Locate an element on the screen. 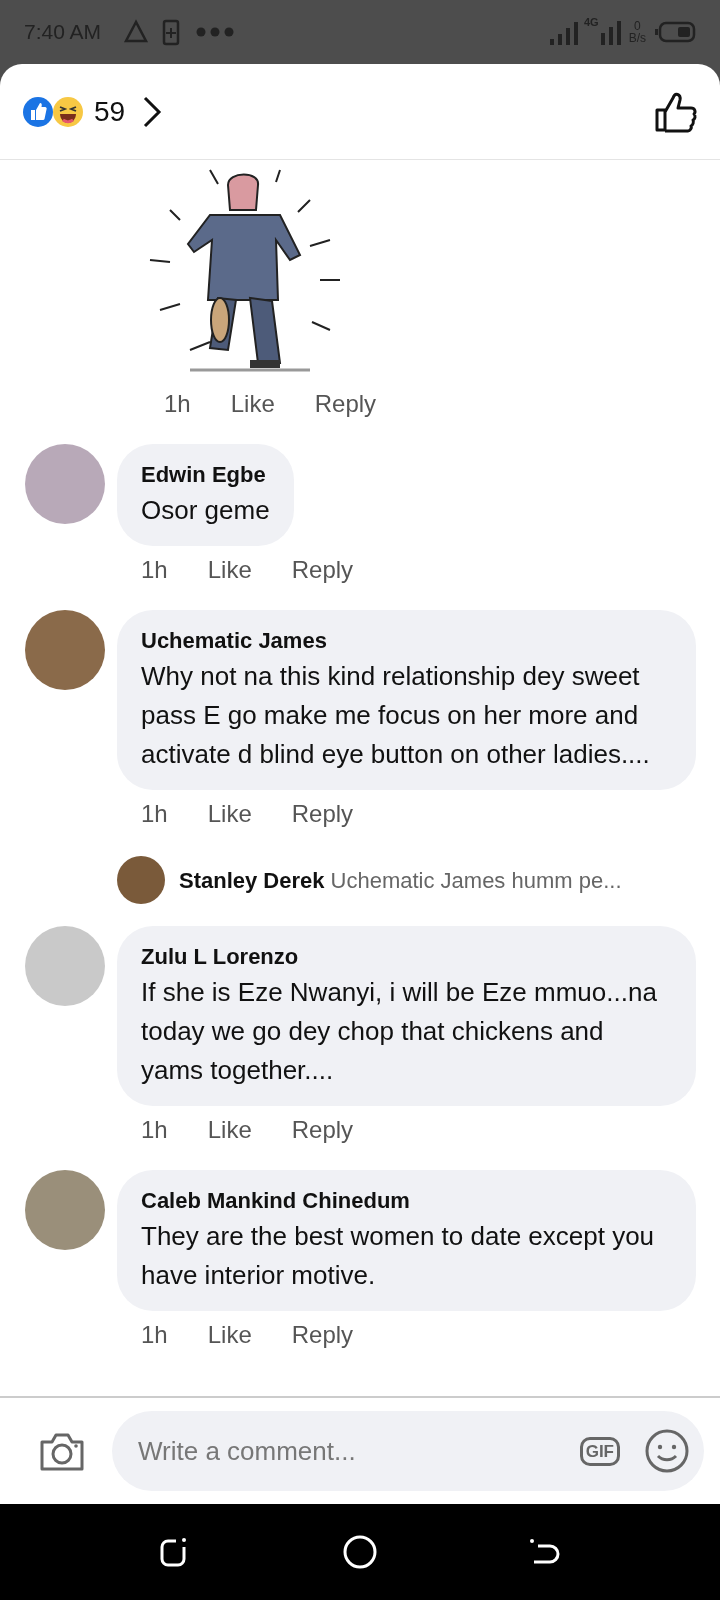 The image size is (720, 1600). avatar is located at coordinates (141, 880).